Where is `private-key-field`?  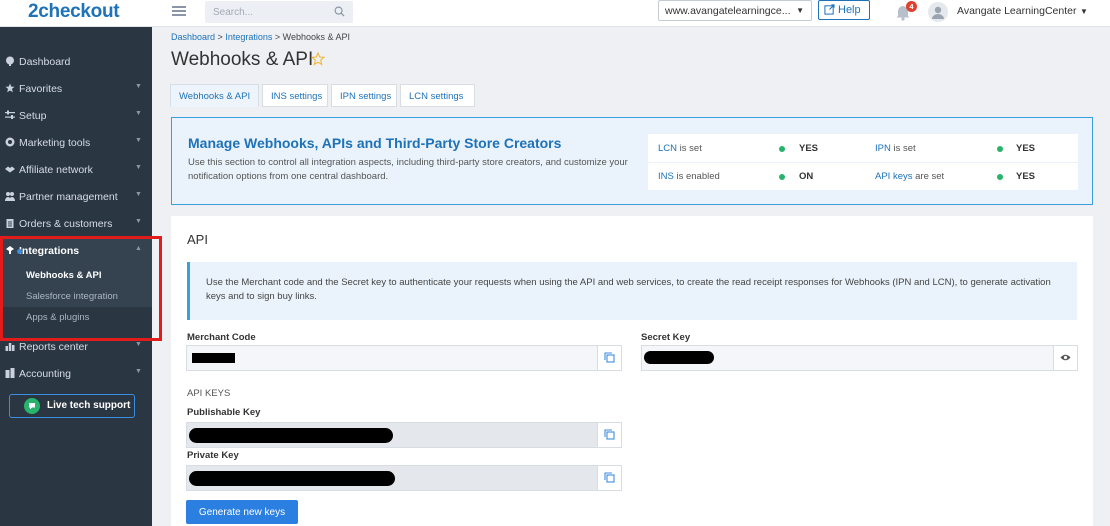 private-key-field is located at coordinates (404, 478).